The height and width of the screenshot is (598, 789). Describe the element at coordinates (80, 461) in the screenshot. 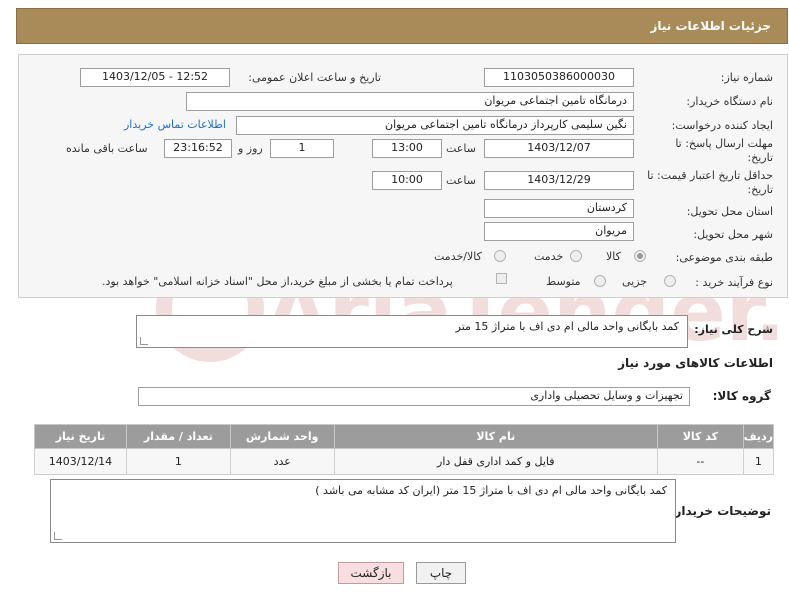

I see `cell-date: 1403/12/14` at that location.